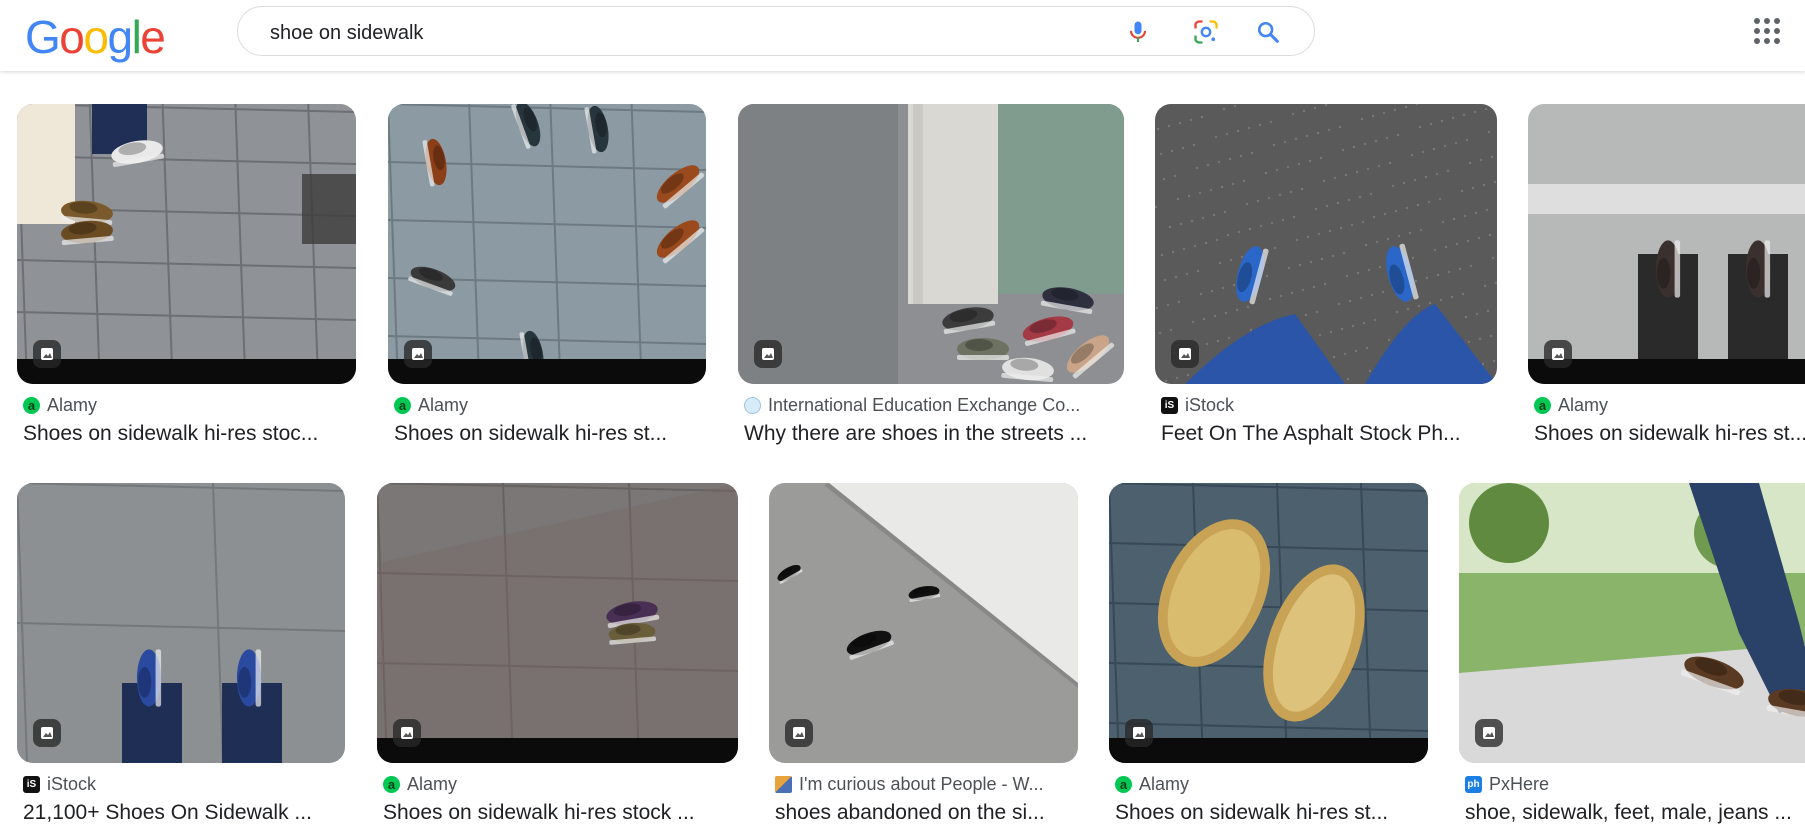  I want to click on google-logo: Google, so click(95, 37).